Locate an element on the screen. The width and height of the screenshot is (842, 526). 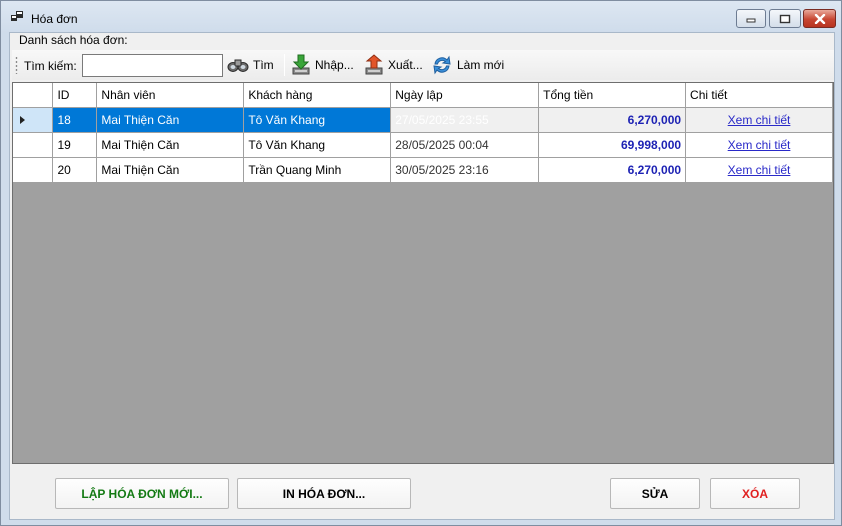
maximize-icon is located at coordinates (785, 18).